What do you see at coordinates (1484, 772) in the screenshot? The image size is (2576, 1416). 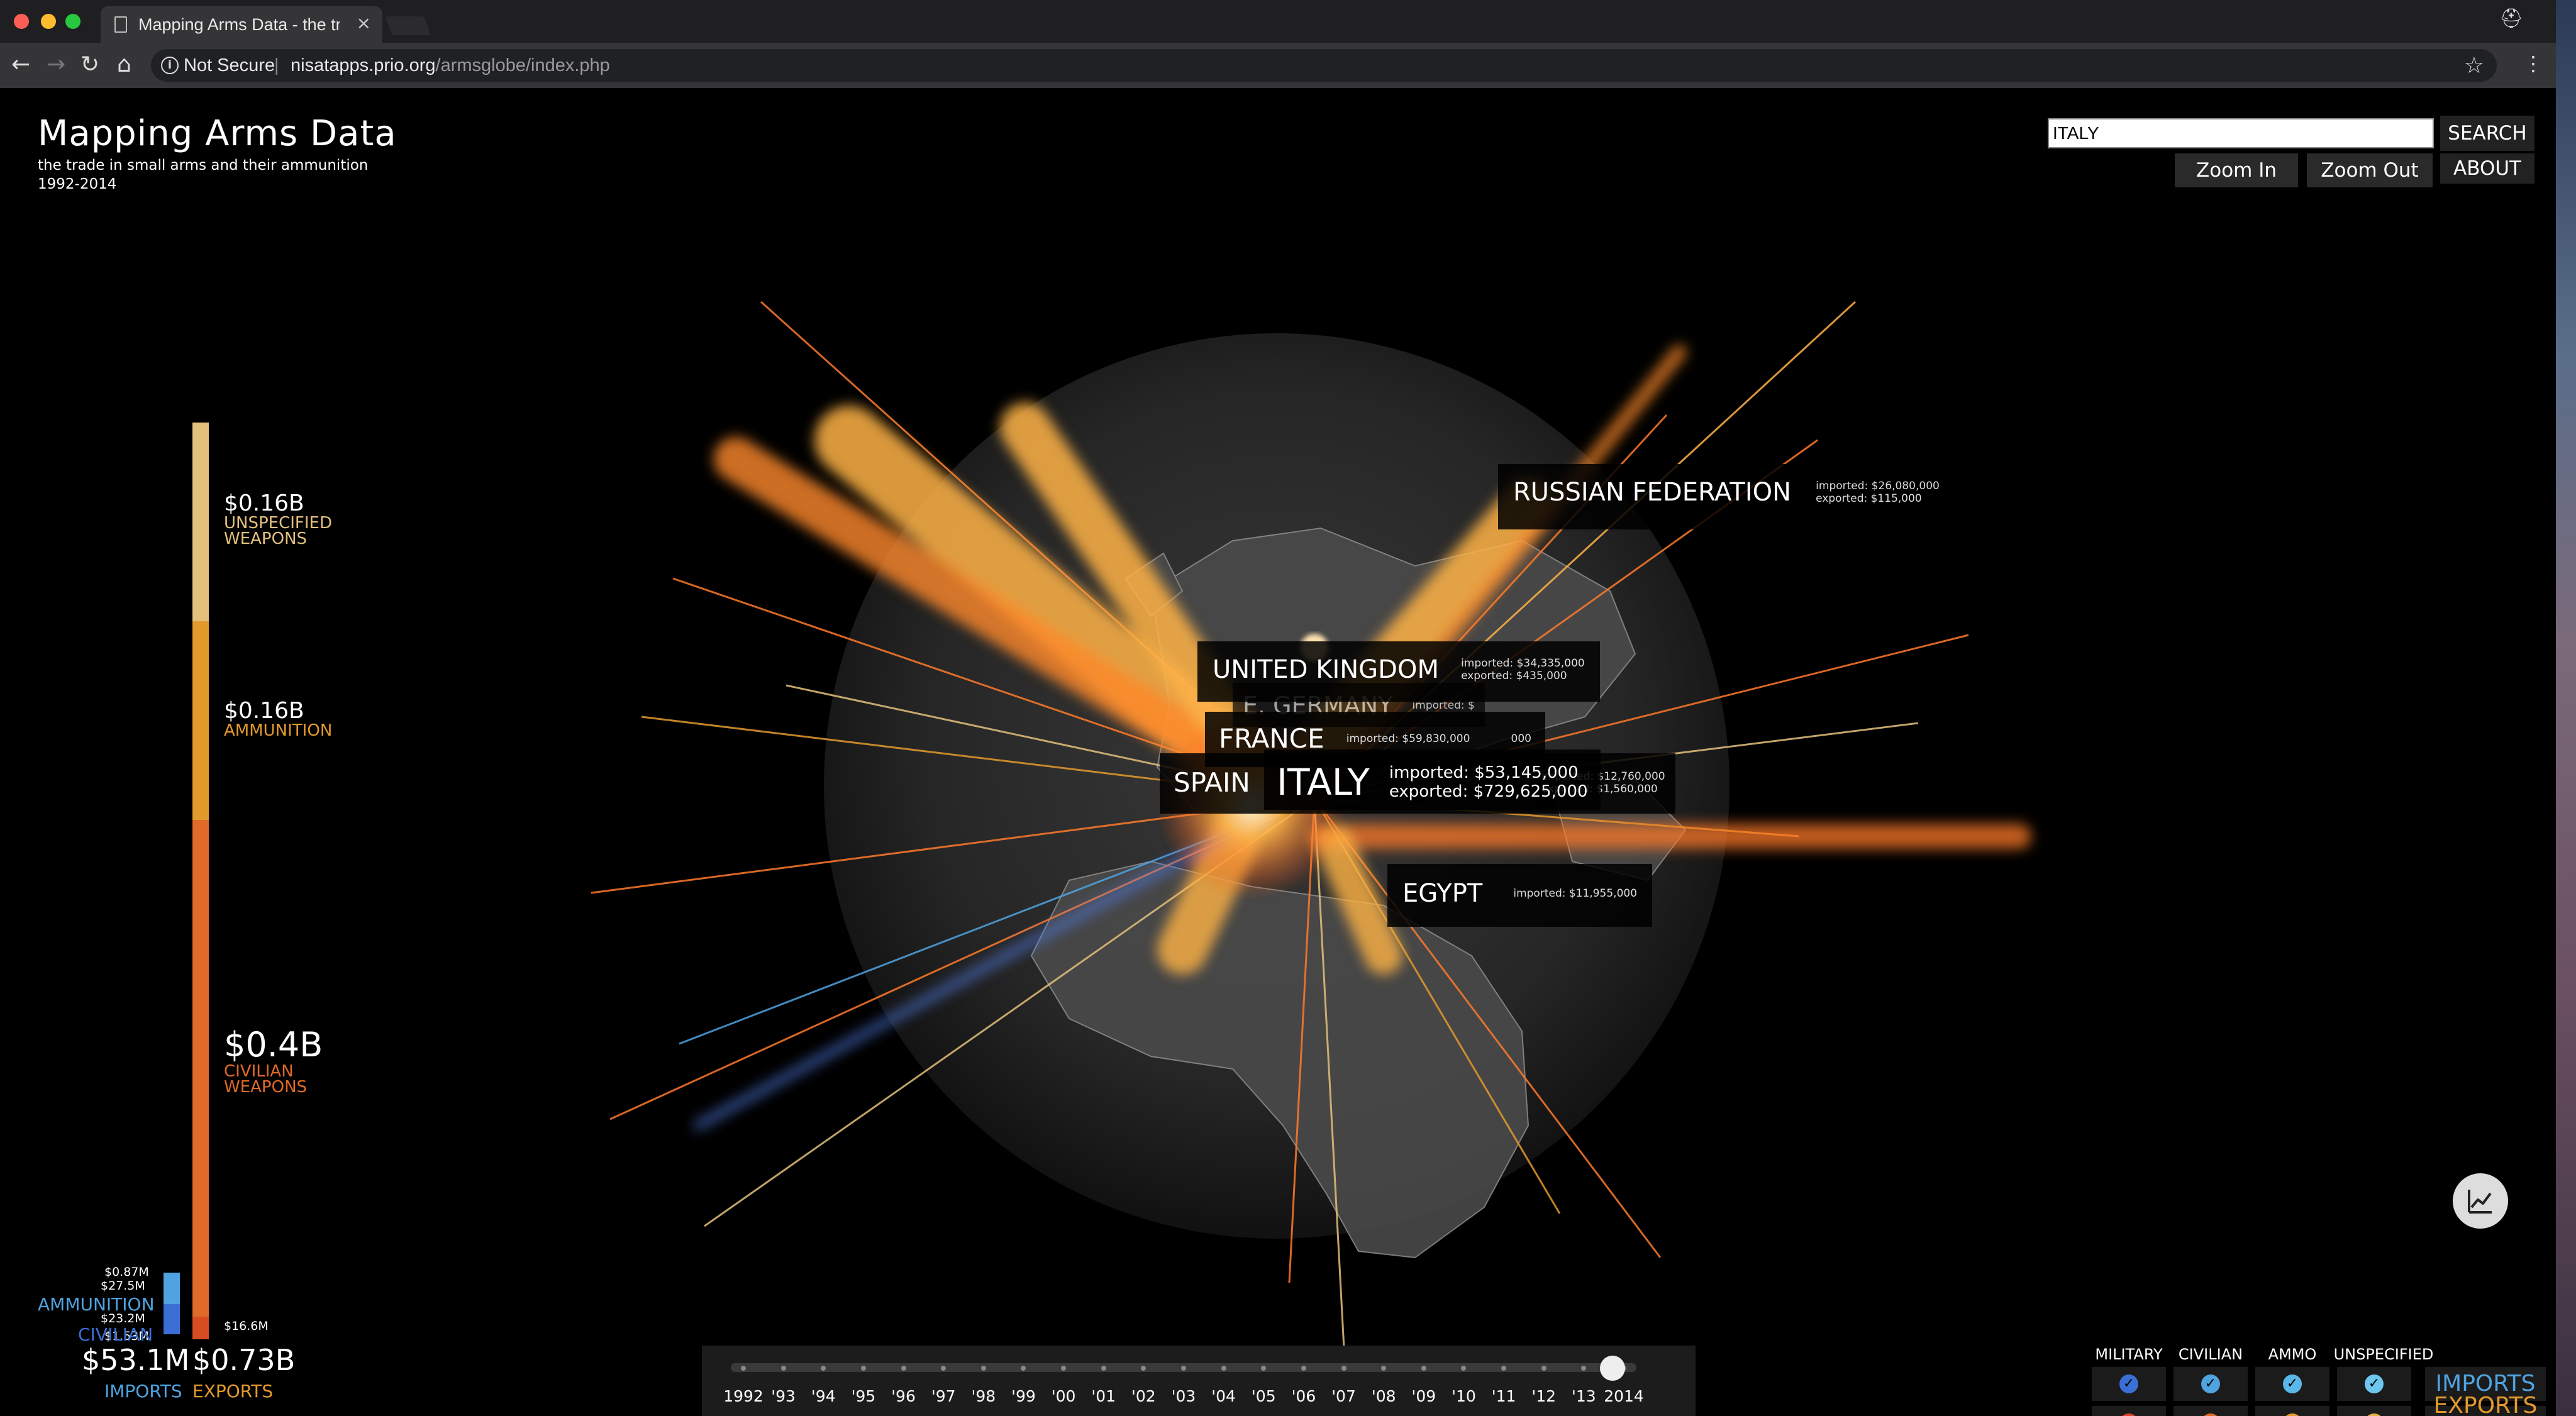 I see `imported-value: imported: $53,145,000` at bounding box center [1484, 772].